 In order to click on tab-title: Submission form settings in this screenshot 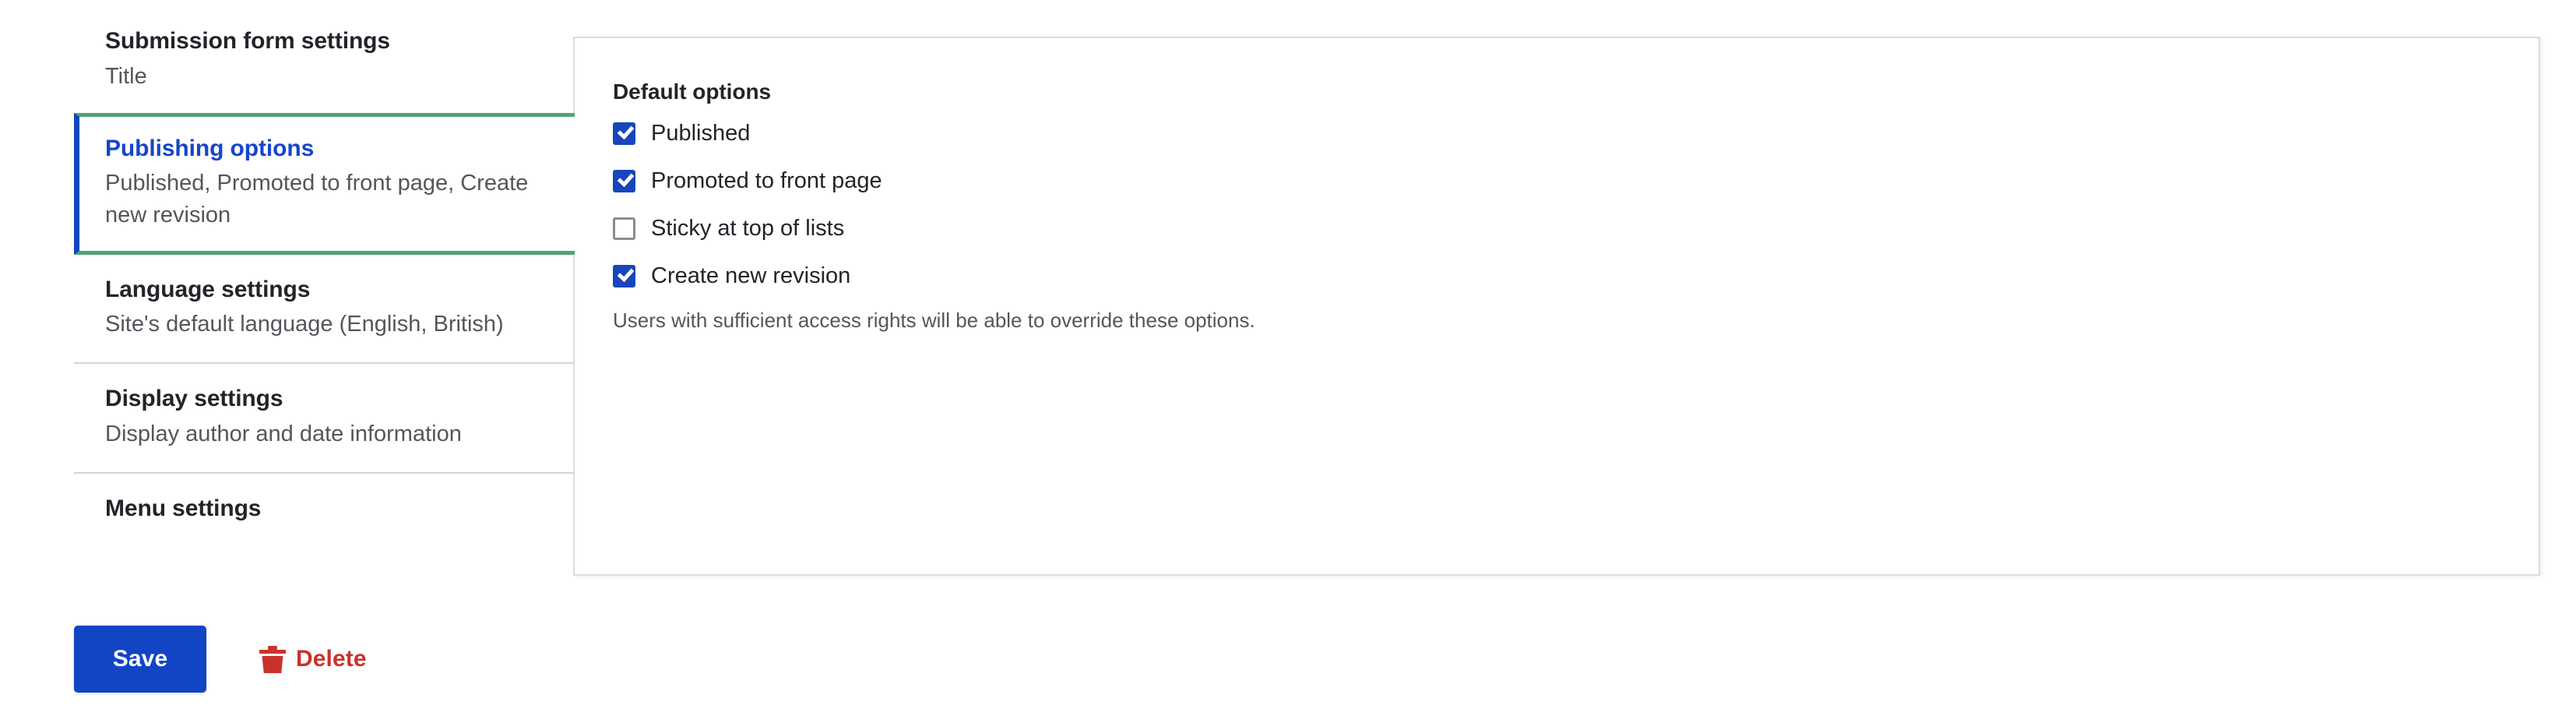, I will do `click(247, 41)`.